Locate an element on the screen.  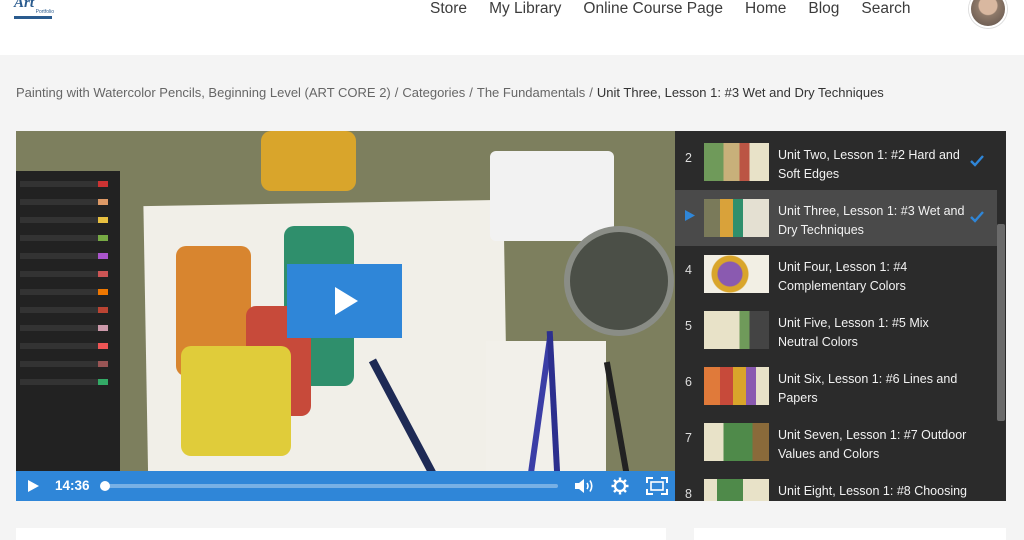
lesson-number: 6 is located at coordinates (688, 382).